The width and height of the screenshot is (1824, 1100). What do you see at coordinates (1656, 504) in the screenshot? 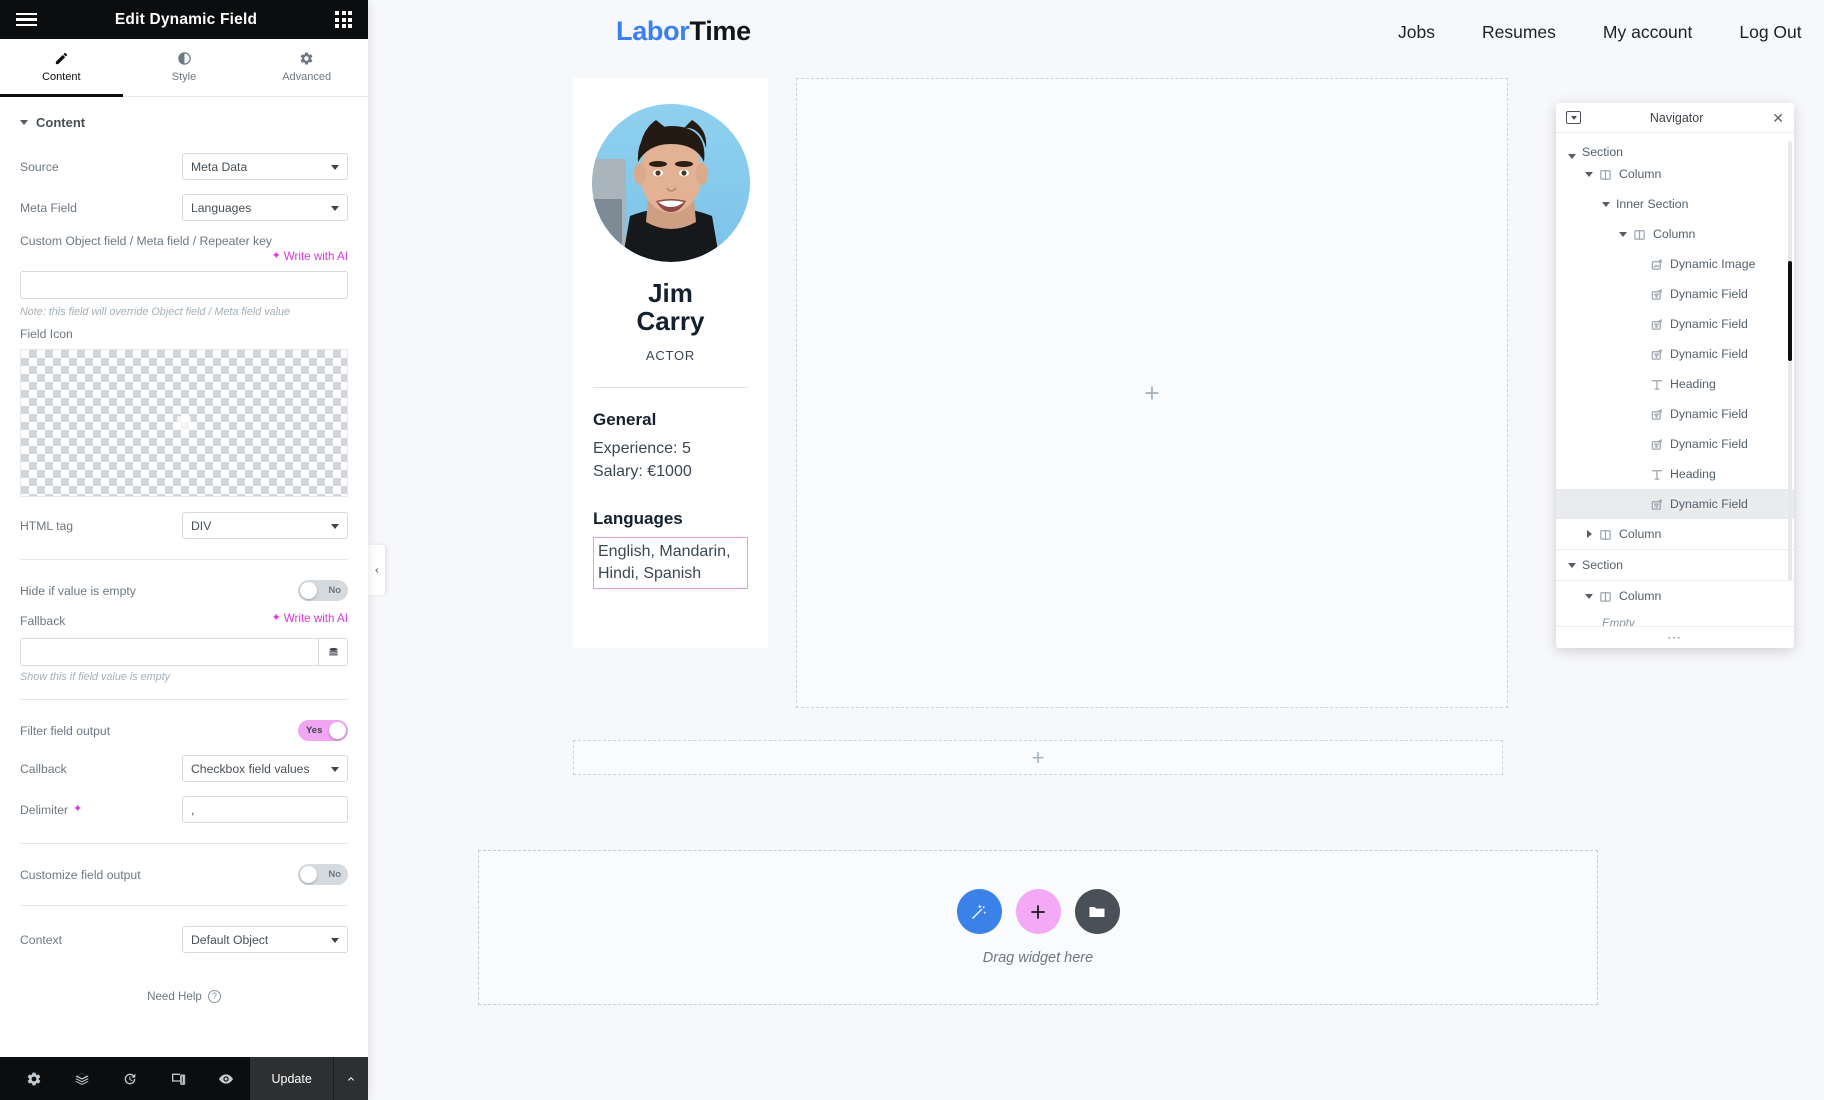
I see `dynamic-field-icon` at bounding box center [1656, 504].